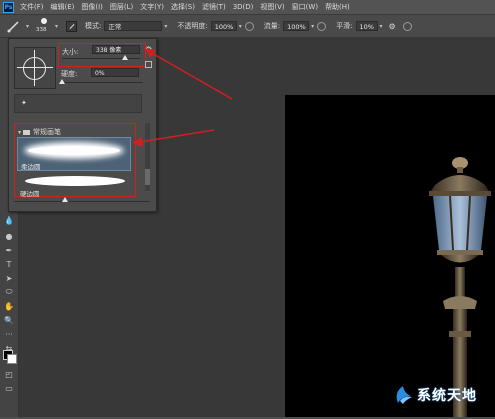 This screenshot has height=419, width=495. Describe the element at coordinates (62, 81) in the screenshot. I see `hardness-slider-thumb` at that location.